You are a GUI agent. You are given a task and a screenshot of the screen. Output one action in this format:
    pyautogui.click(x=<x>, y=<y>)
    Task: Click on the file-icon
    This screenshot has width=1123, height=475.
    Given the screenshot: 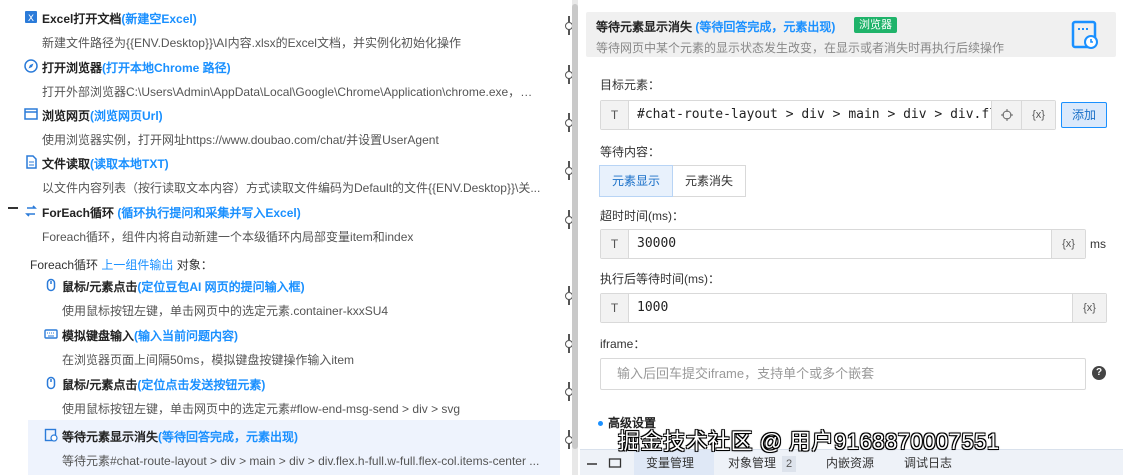 What is the action you would take?
    pyautogui.click(x=31, y=162)
    